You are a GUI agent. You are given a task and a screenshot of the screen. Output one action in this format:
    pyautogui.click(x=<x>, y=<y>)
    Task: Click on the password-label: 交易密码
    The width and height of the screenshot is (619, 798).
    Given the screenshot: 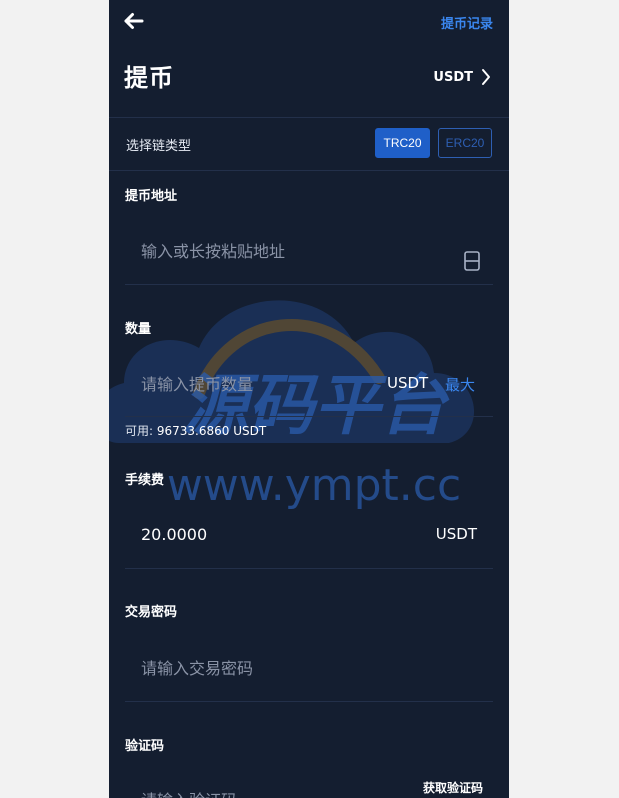 What is the action you would take?
    pyautogui.click(x=151, y=612)
    